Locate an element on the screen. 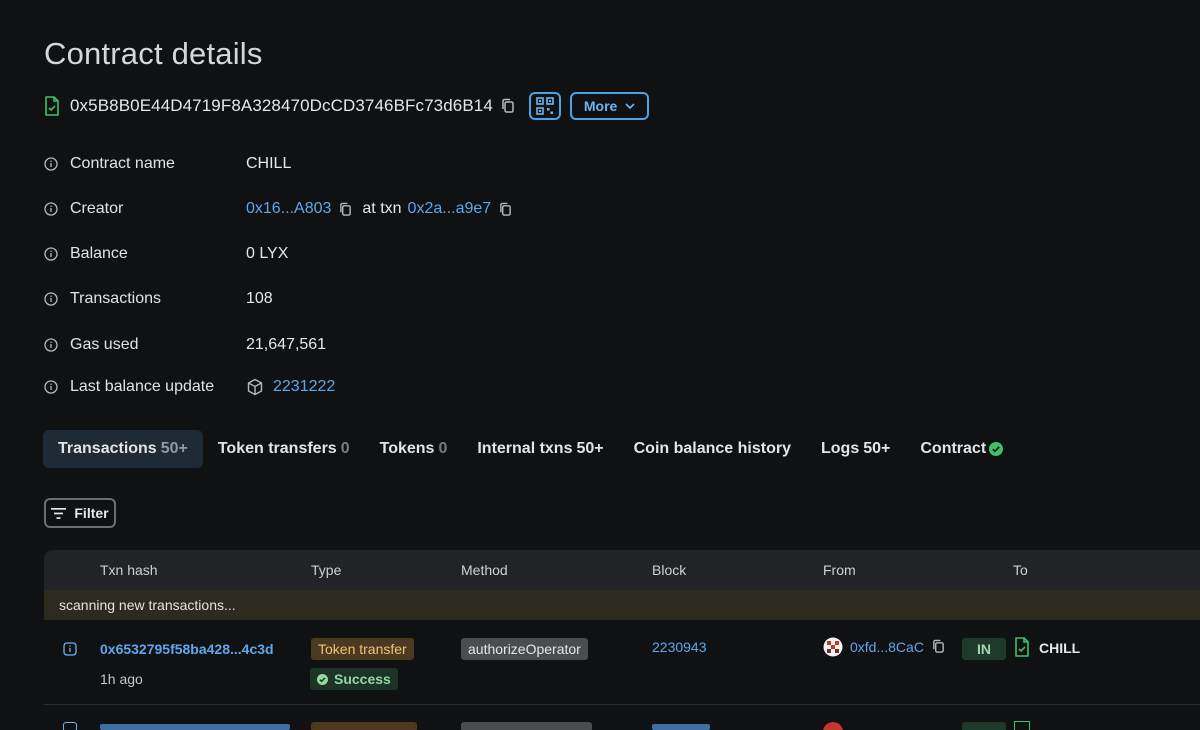 This screenshot has height=730, width=1200. txn-age: 1h ago is located at coordinates (121, 679).